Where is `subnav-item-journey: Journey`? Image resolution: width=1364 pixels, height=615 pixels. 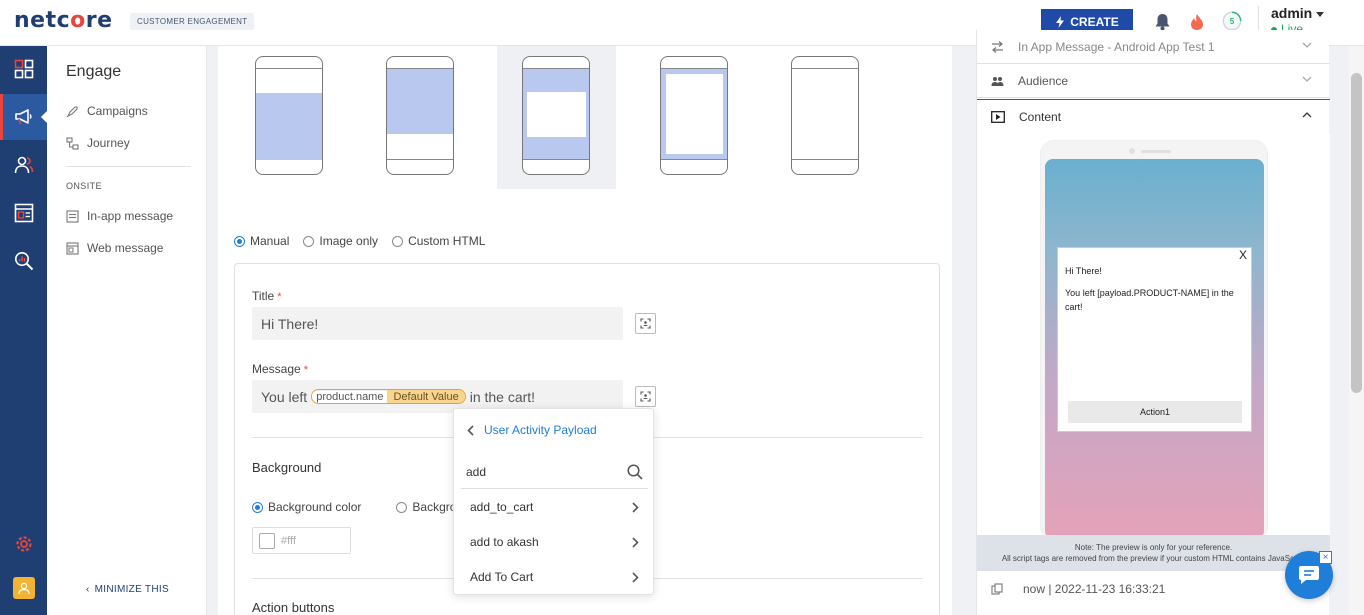
subnav-item-journey: Journey is located at coordinates (98, 143).